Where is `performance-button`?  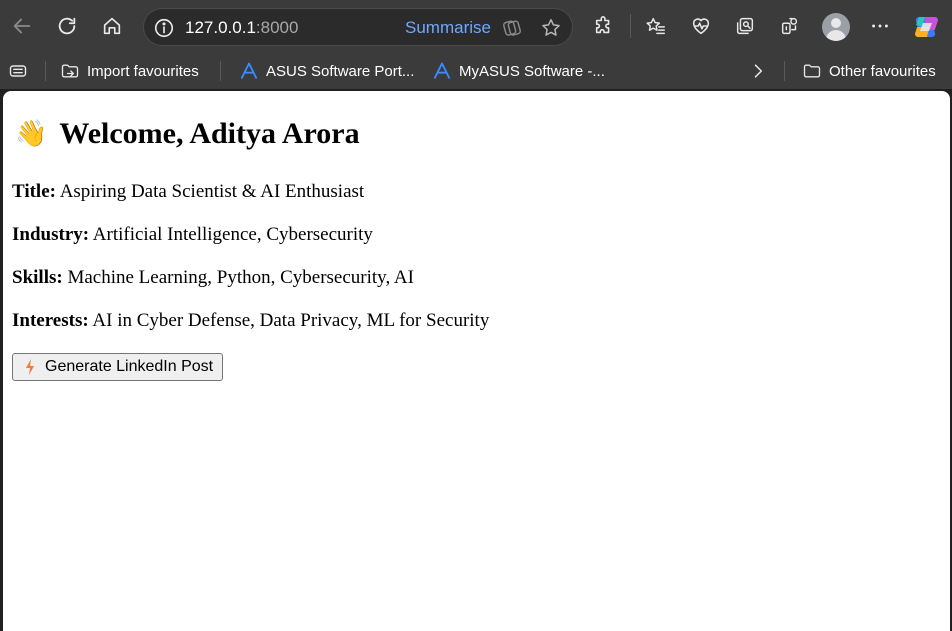 performance-button is located at coordinates (790, 26).